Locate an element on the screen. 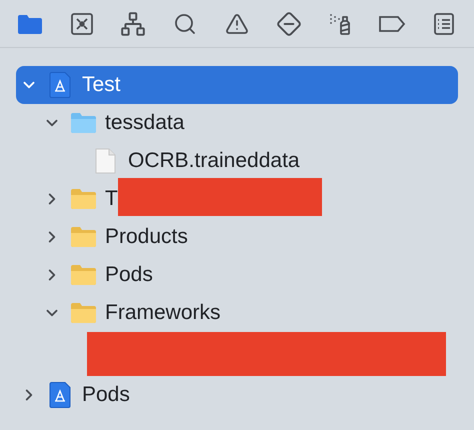 The image size is (474, 430). square-x-icon is located at coordinates (82, 24).